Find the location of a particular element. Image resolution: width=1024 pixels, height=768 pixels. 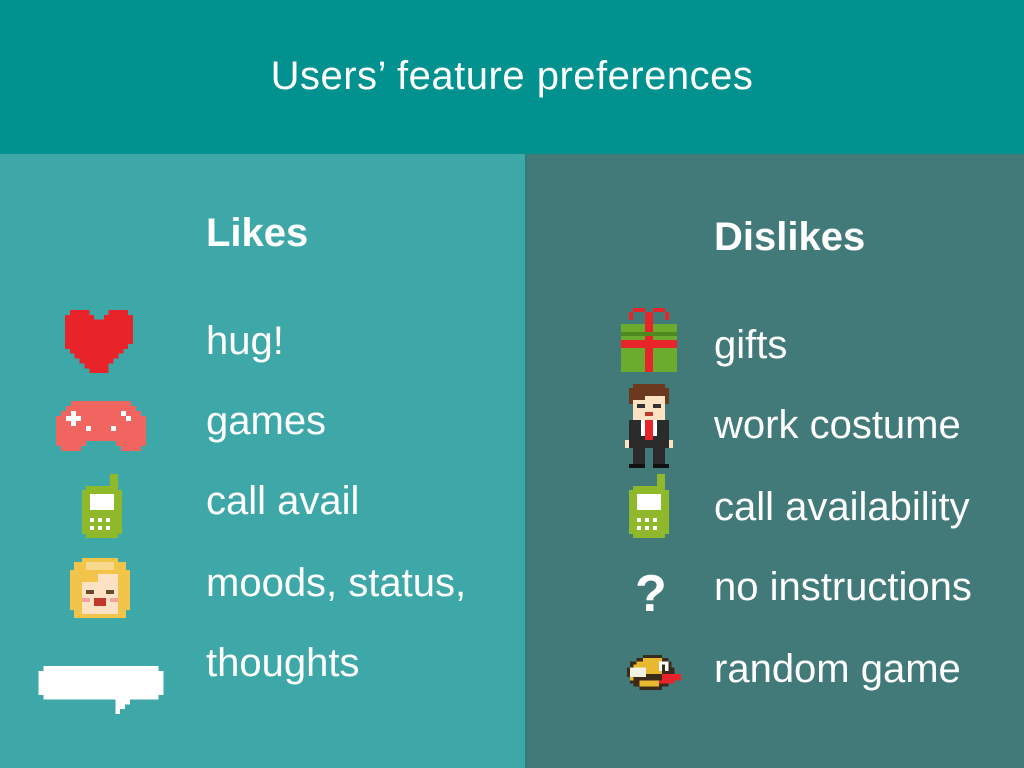

heart-icon is located at coordinates (99, 342).